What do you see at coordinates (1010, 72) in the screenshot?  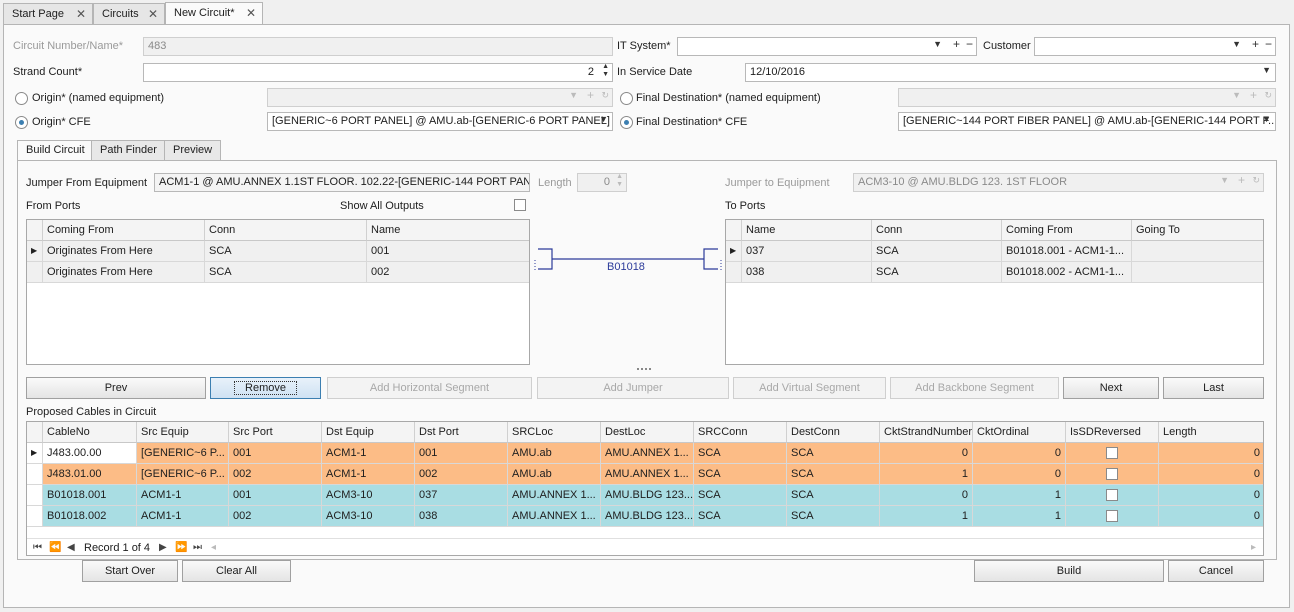 I see `in-service-date-picker: 12/10/2016 ▼` at bounding box center [1010, 72].